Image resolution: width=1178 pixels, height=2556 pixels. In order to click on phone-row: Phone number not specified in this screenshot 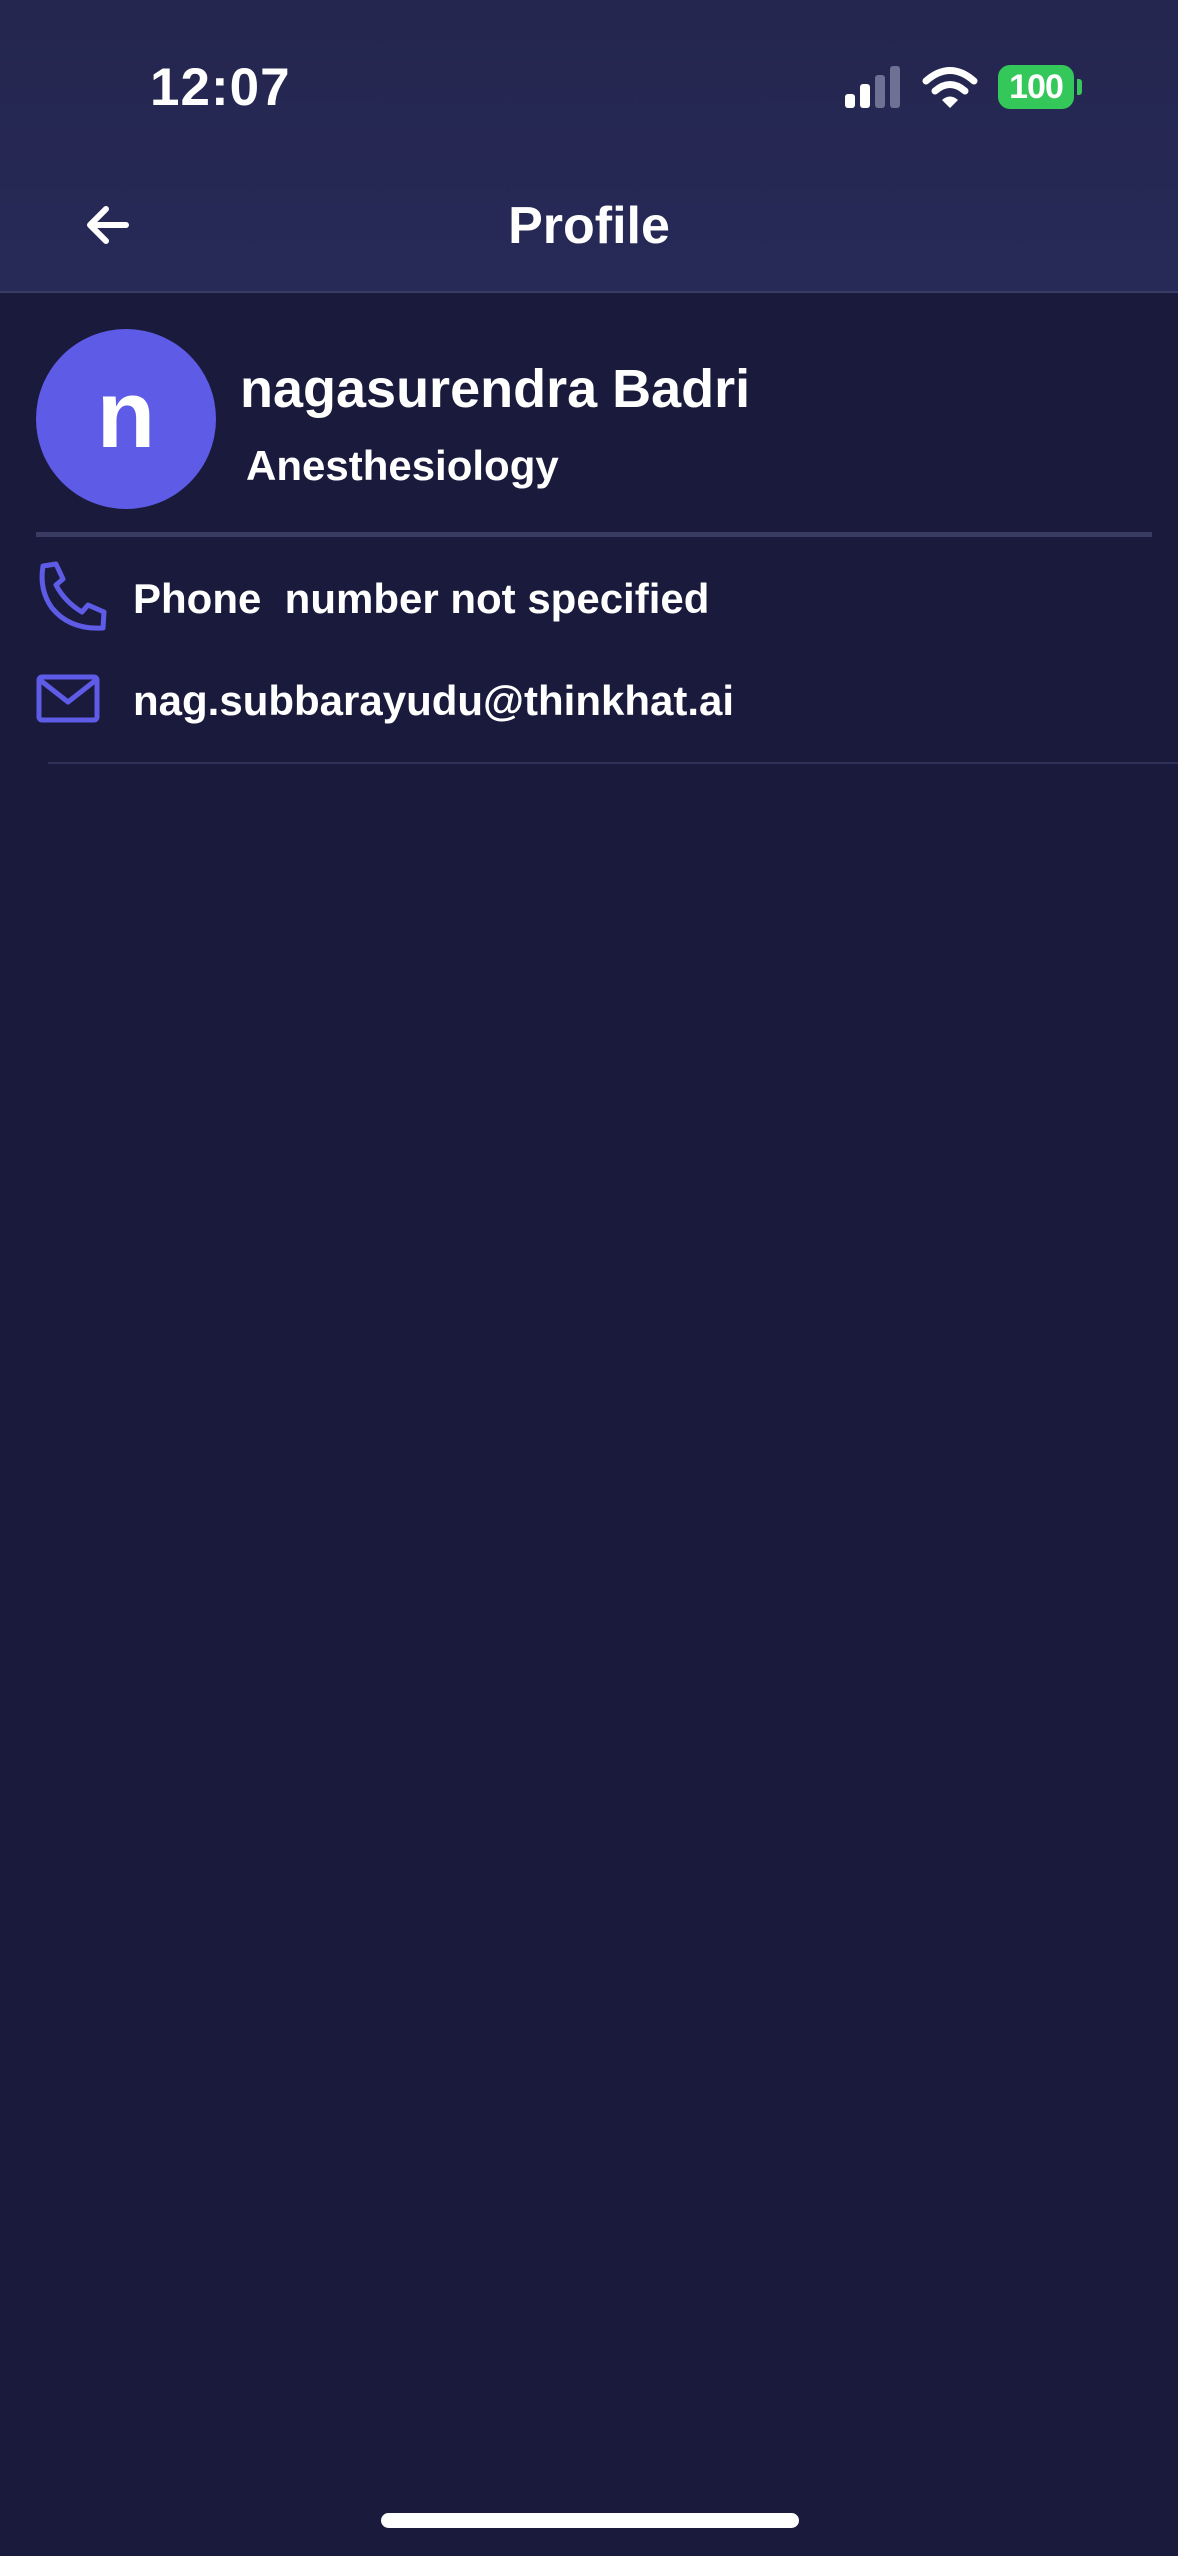, I will do `click(594, 600)`.